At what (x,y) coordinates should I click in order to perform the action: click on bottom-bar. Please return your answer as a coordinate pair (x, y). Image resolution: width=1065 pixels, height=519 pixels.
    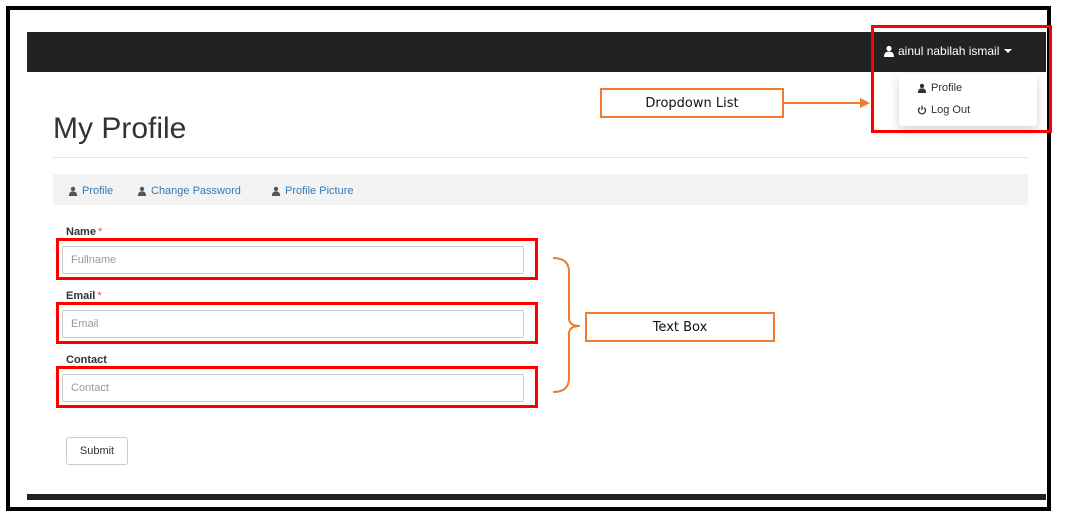
    Looking at the image, I should click on (536, 497).